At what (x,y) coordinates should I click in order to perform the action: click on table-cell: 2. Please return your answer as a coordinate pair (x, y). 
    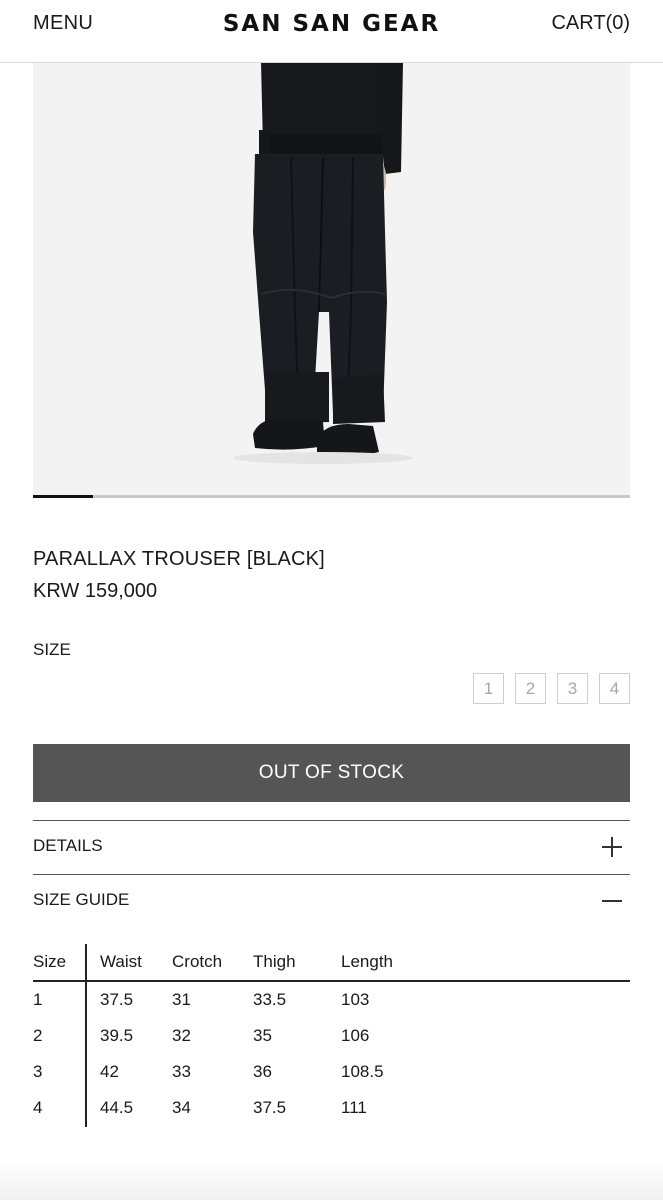
    Looking at the image, I should click on (38, 1035).